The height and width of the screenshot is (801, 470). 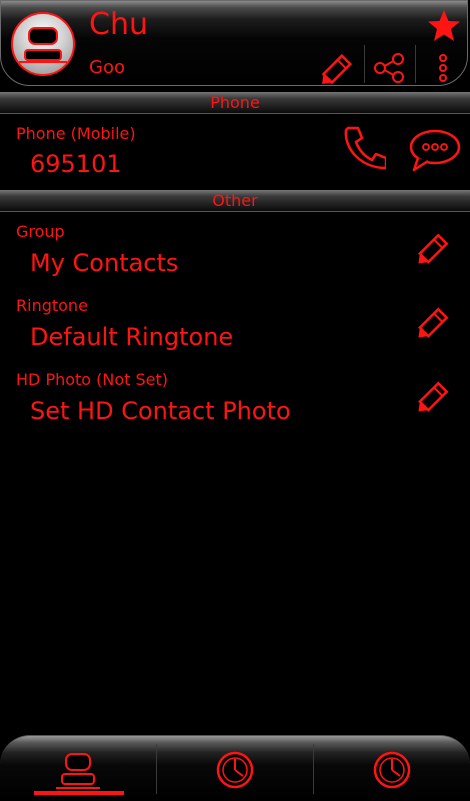 What do you see at coordinates (389, 68) in the screenshot?
I see `share-icon` at bounding box center [389, 68].